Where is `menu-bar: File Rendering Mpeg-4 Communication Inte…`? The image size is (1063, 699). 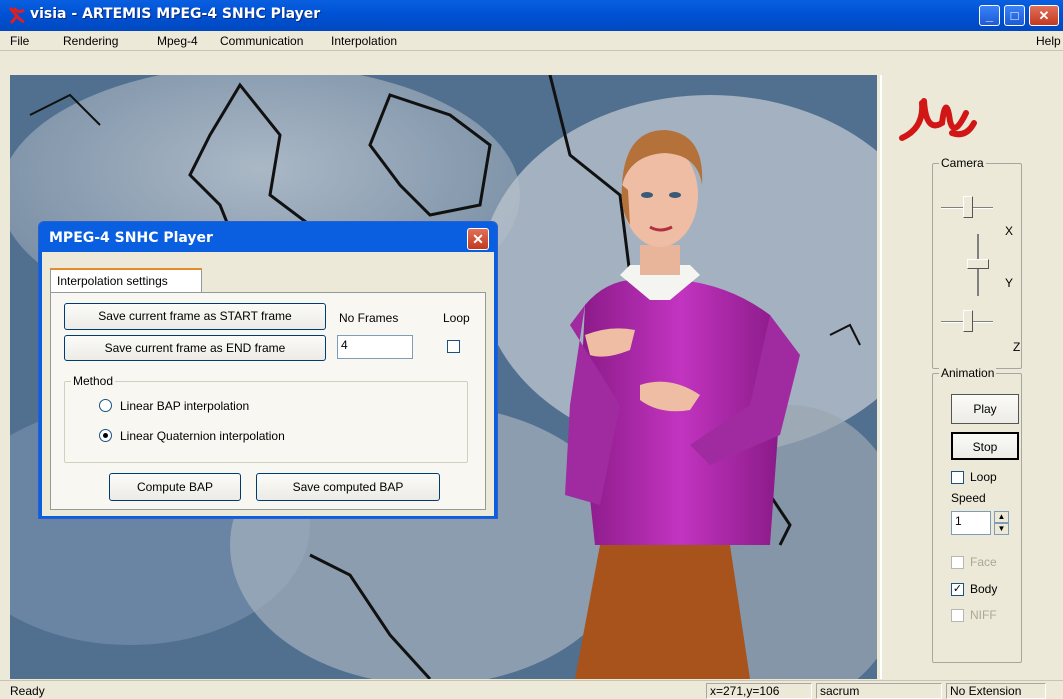
menu-bar: File Rendering Mpeg-4 Communication Inte… is located at coordinates (531, 41).